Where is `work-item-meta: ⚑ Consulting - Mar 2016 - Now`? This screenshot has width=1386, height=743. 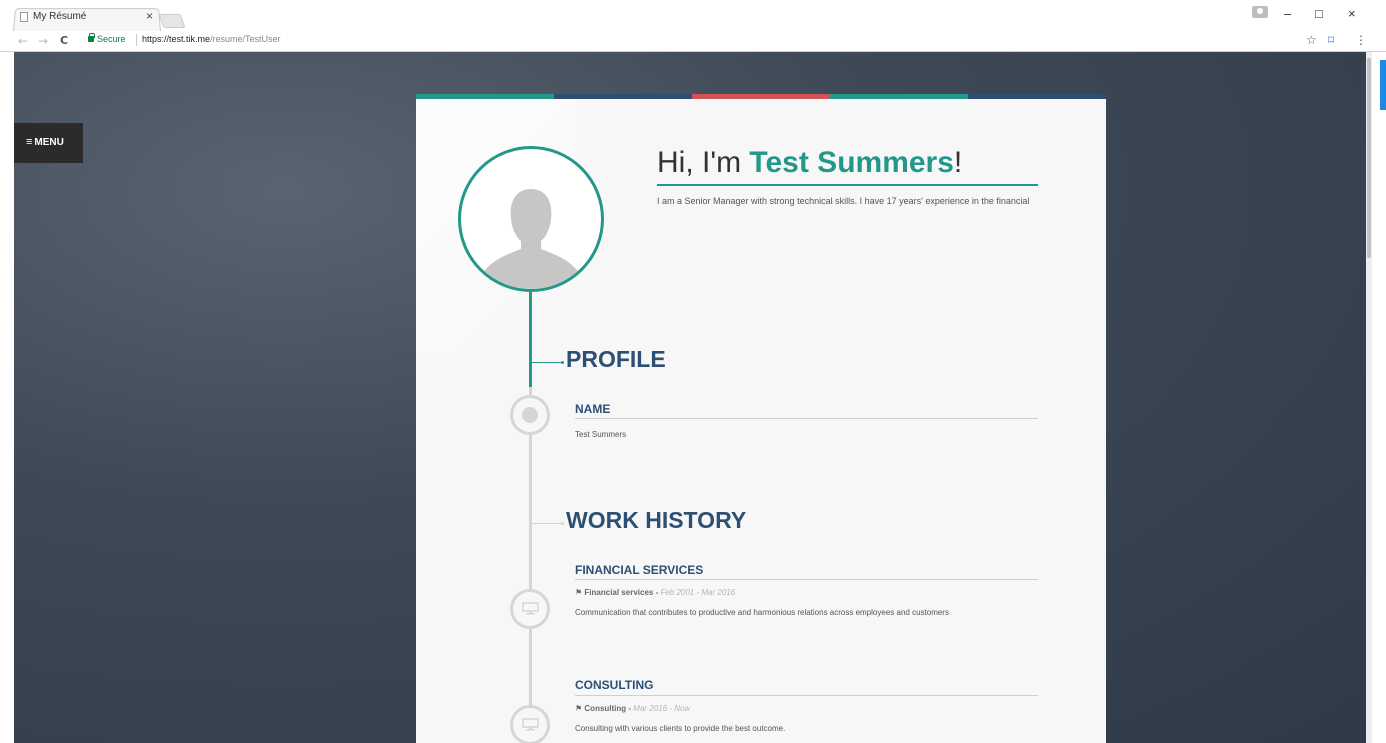 work-item-meta: ⚑ Consulting - Mar 2016 - Now is located at coordinates (632, 708).